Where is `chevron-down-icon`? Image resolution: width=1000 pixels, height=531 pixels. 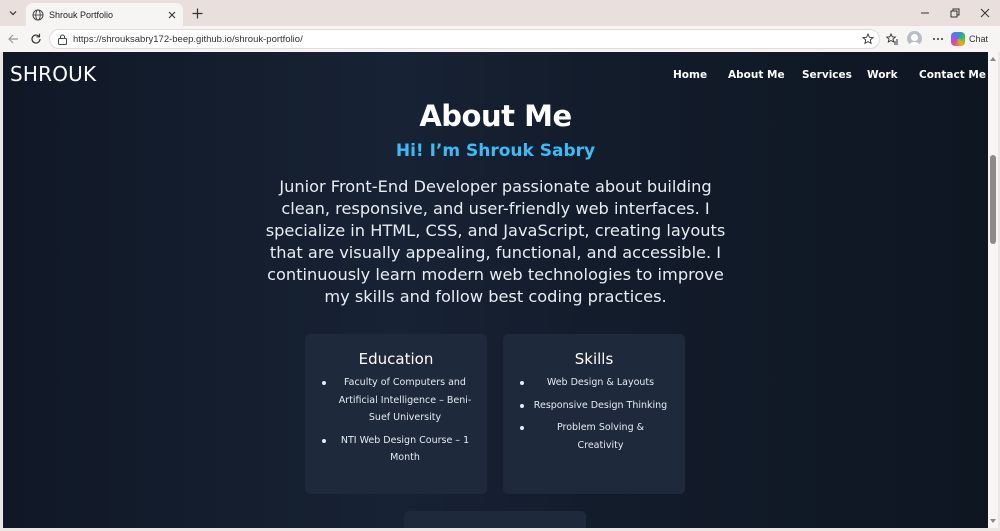 chevron-down-icon is located at coordinates (13, 13).